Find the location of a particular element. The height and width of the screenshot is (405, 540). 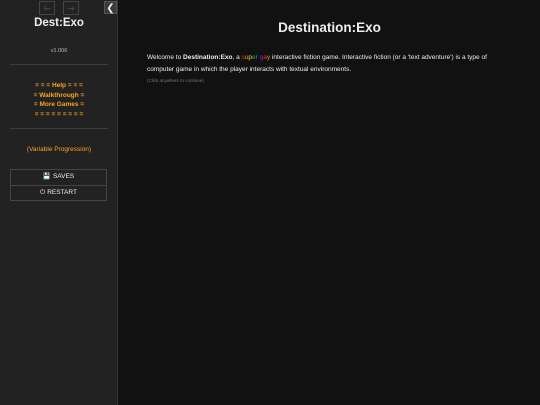

history-back-button: 🡠 is located at coordinates (47, 8).